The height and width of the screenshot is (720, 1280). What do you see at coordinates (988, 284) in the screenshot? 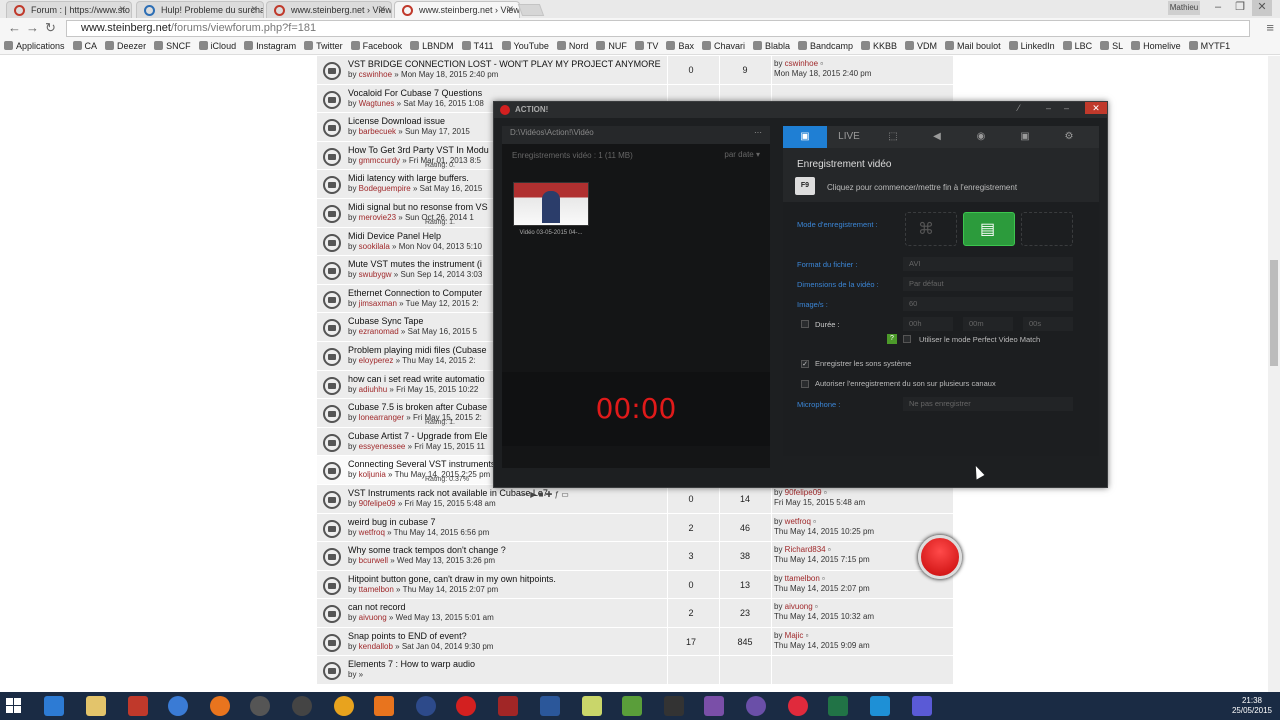
I see `dims-select: Par défaut` at bounding box center [988, 284].